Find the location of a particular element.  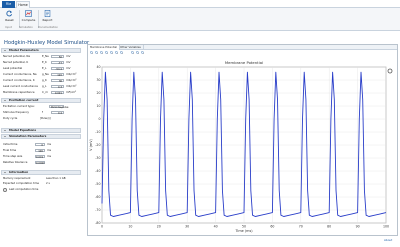

param-label: Current conductance, K is located at coordinates (19, 80).